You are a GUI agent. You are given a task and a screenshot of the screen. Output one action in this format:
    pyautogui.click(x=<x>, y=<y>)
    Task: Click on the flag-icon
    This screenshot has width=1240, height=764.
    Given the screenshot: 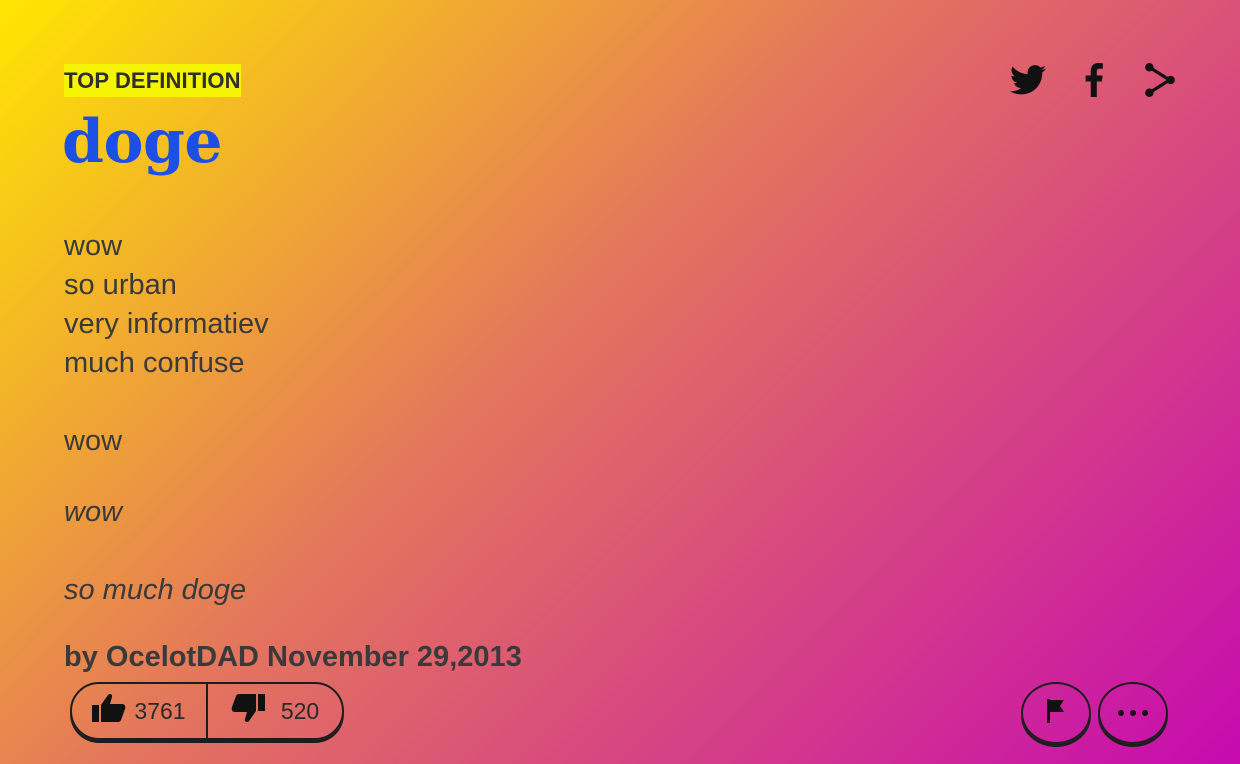 What is the action you would take?
    pyautogui.click(x=1056, y=713)
    